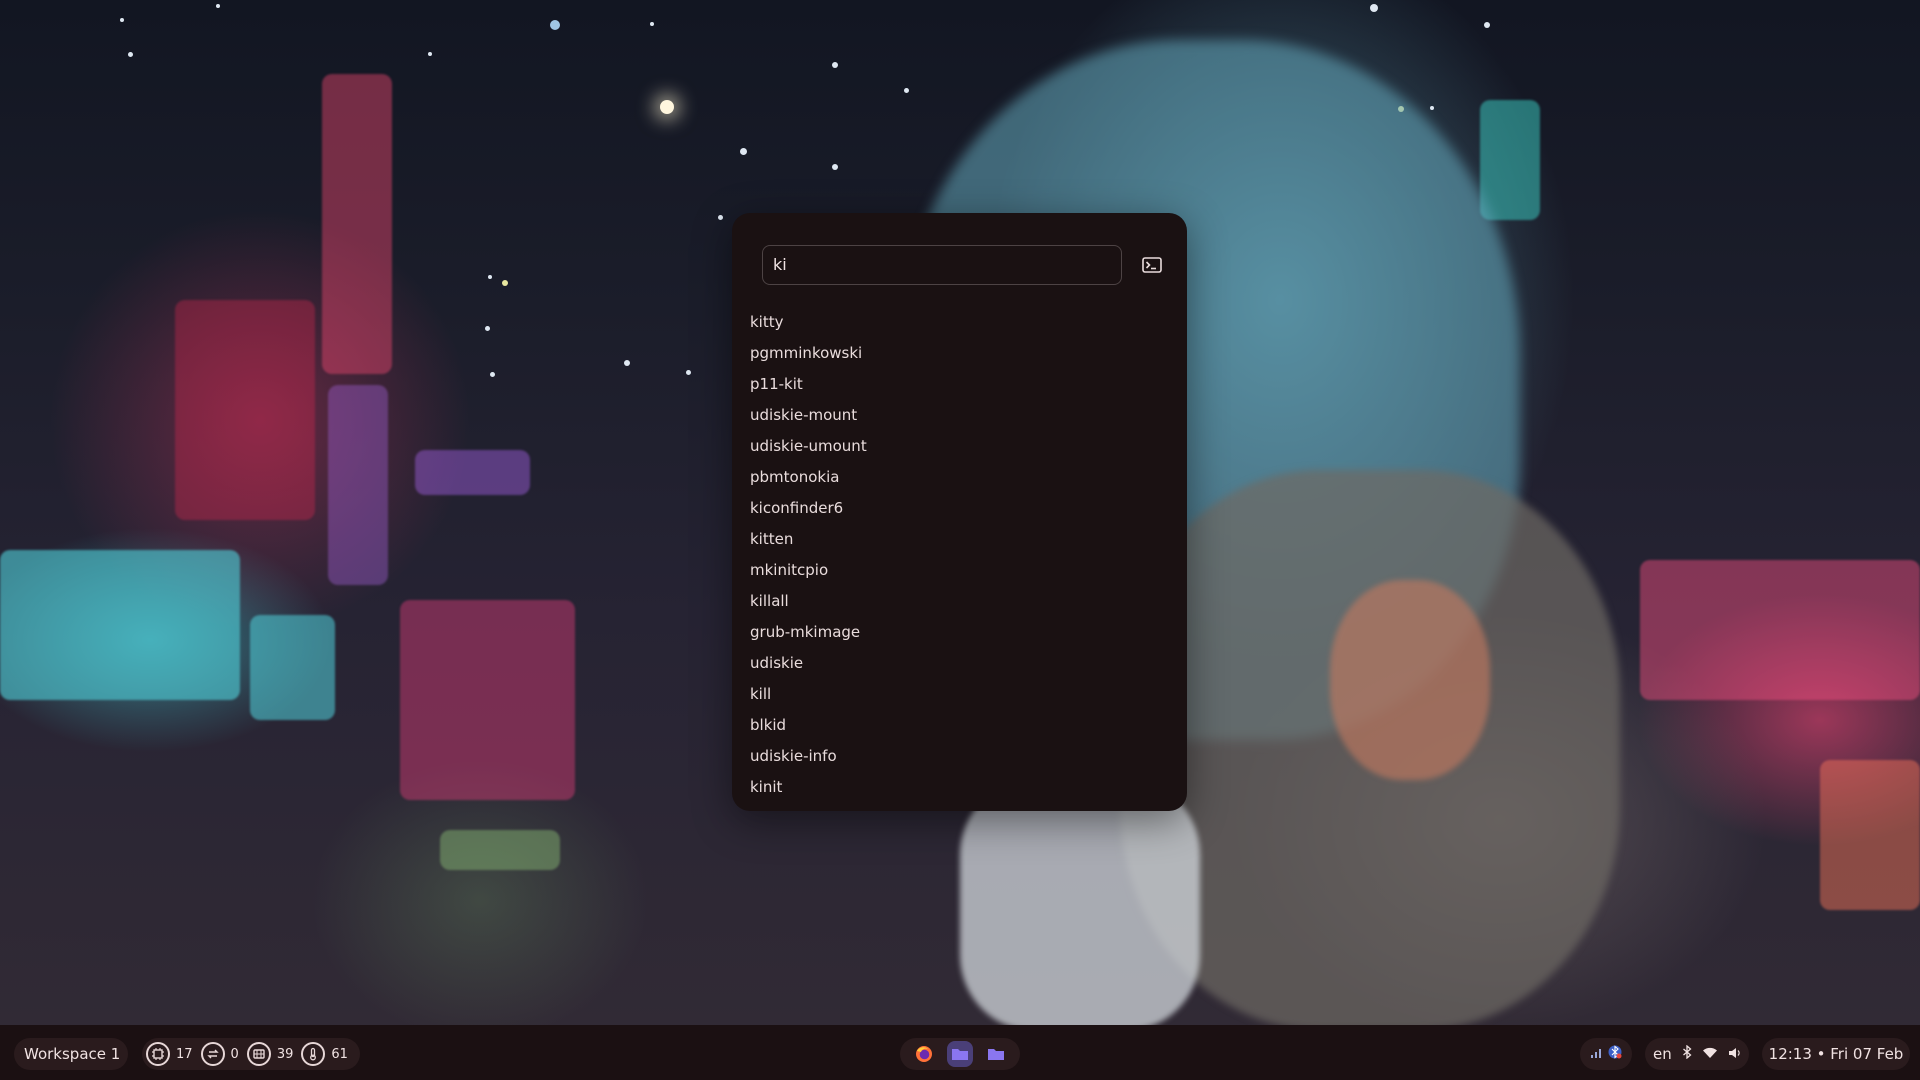 Image resolution: width=1920 pixels, height=1080 pixels. I want to click on clock: 12:13 • Fri 07 Feb, so click(1836, 1054).